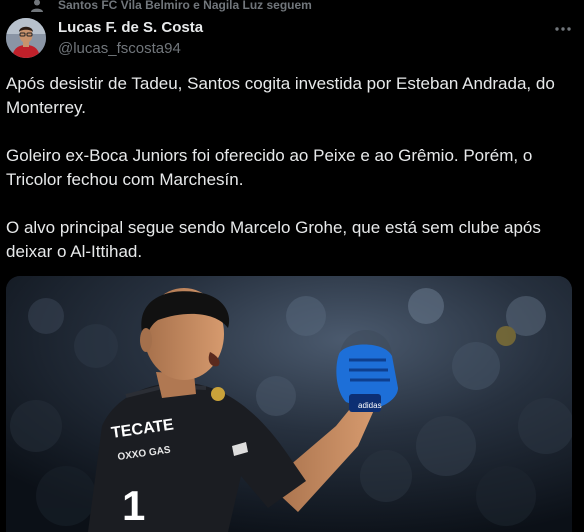 The height and width of the screenshot is (532, 584). I want to click on avatar, so click(26, 38).